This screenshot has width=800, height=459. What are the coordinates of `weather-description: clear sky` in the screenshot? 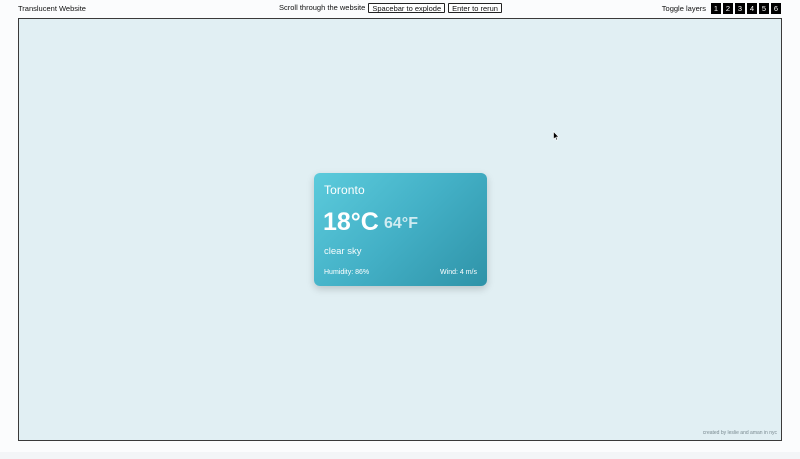 It's located at (343, 251).